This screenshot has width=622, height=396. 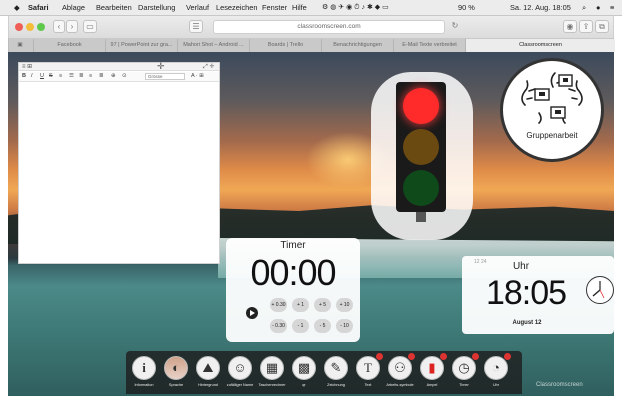 I want to click on editor-menu-icons: ≡ ⊞, so click(x=27, y=66).